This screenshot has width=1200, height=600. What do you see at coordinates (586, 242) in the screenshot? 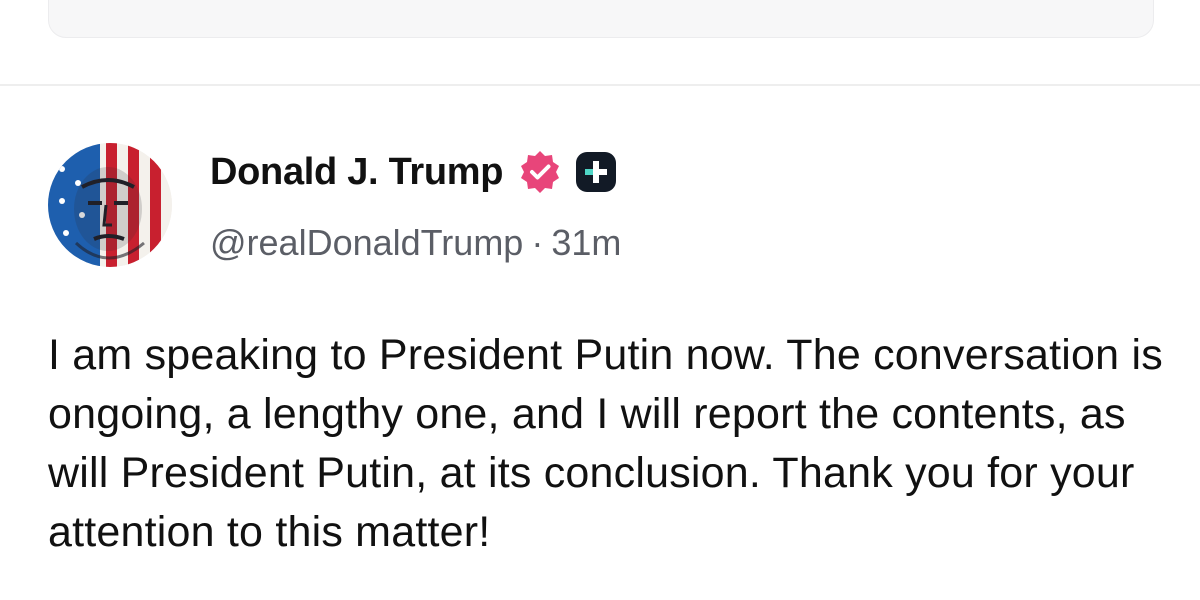
I see `post-timestamp: 31m` at bounding box center [586, 242].